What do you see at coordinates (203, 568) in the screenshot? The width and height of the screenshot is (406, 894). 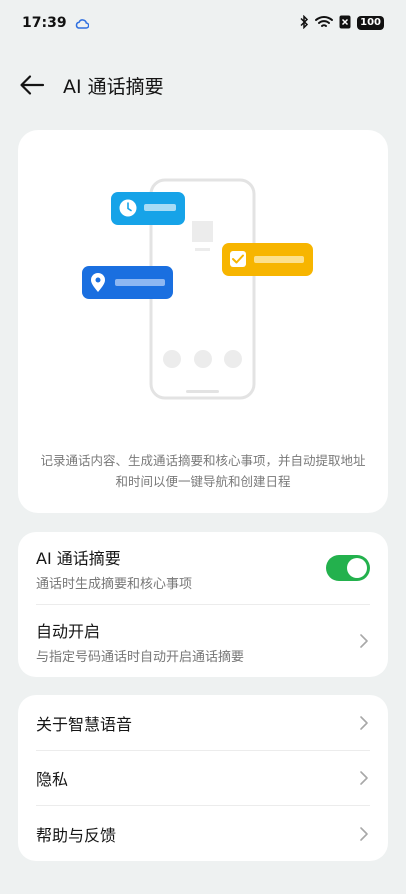 I see `ai-summary-row: AI 通话摘要 通话时生成摘要和核心事项` at bounding box center [203, 568].